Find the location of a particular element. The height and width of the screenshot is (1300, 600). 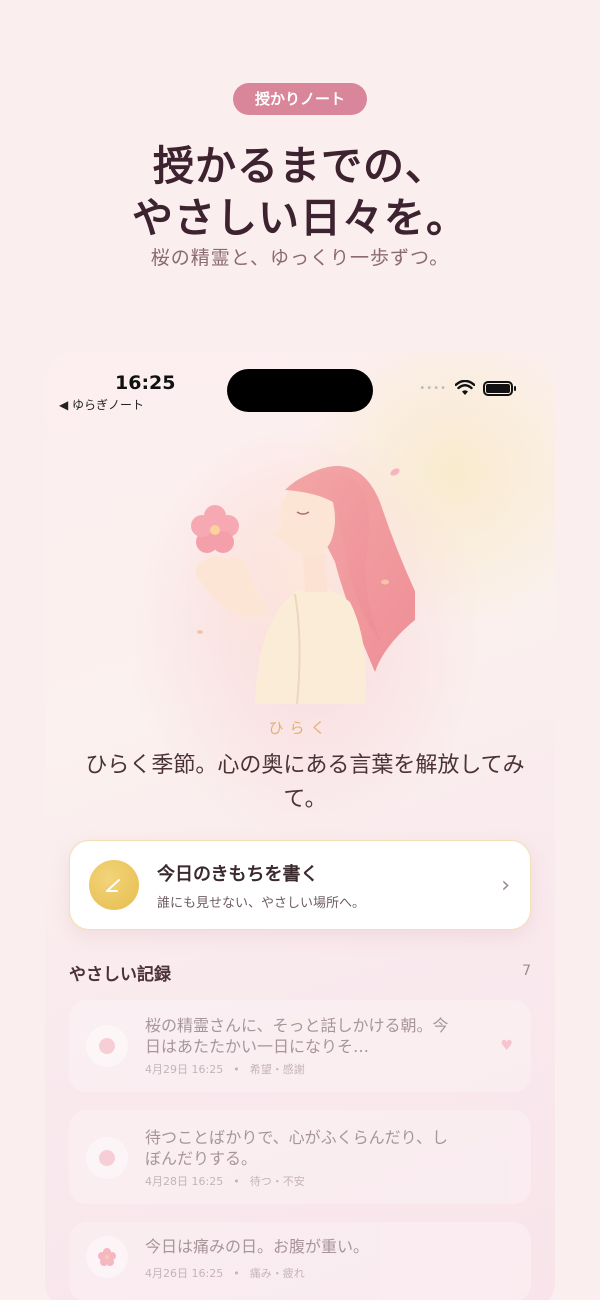

battery-icon is located at coordinates (499, 388).